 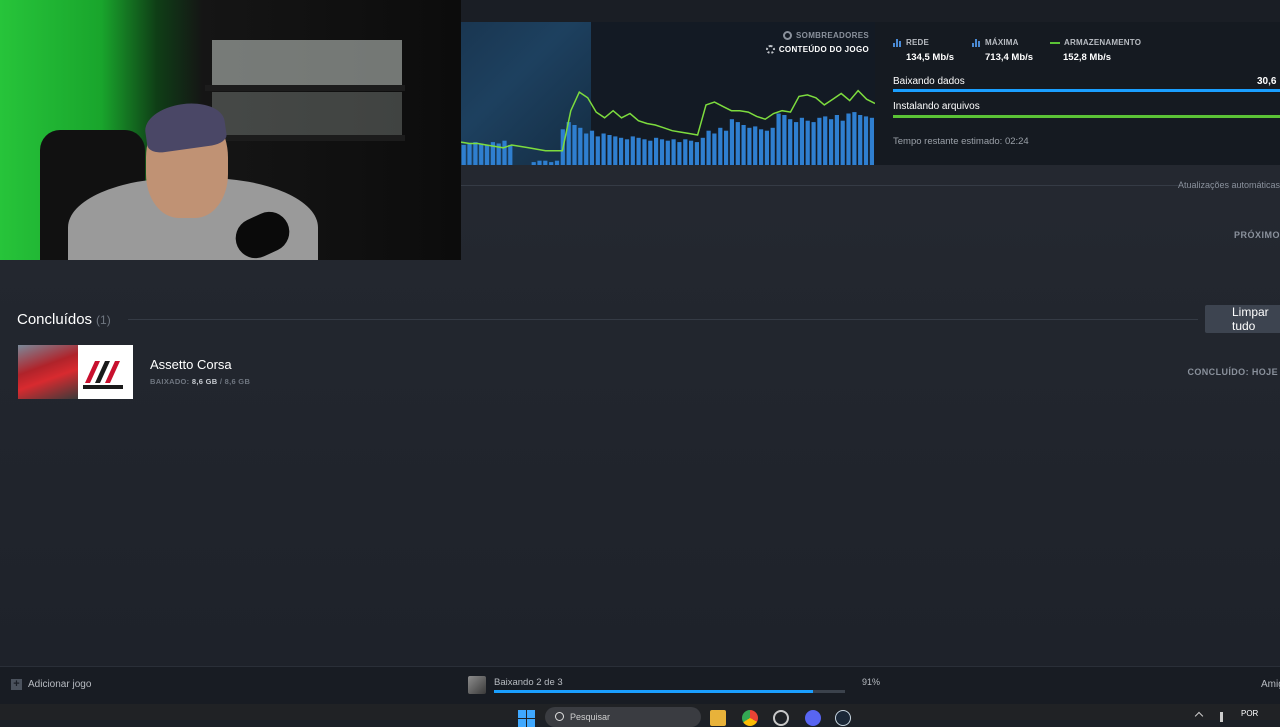 What do you see at coordinates (60, 684) in the screenshot?
I see `add-game-label: Adicionar jogo` at bounding box center [60, 684].